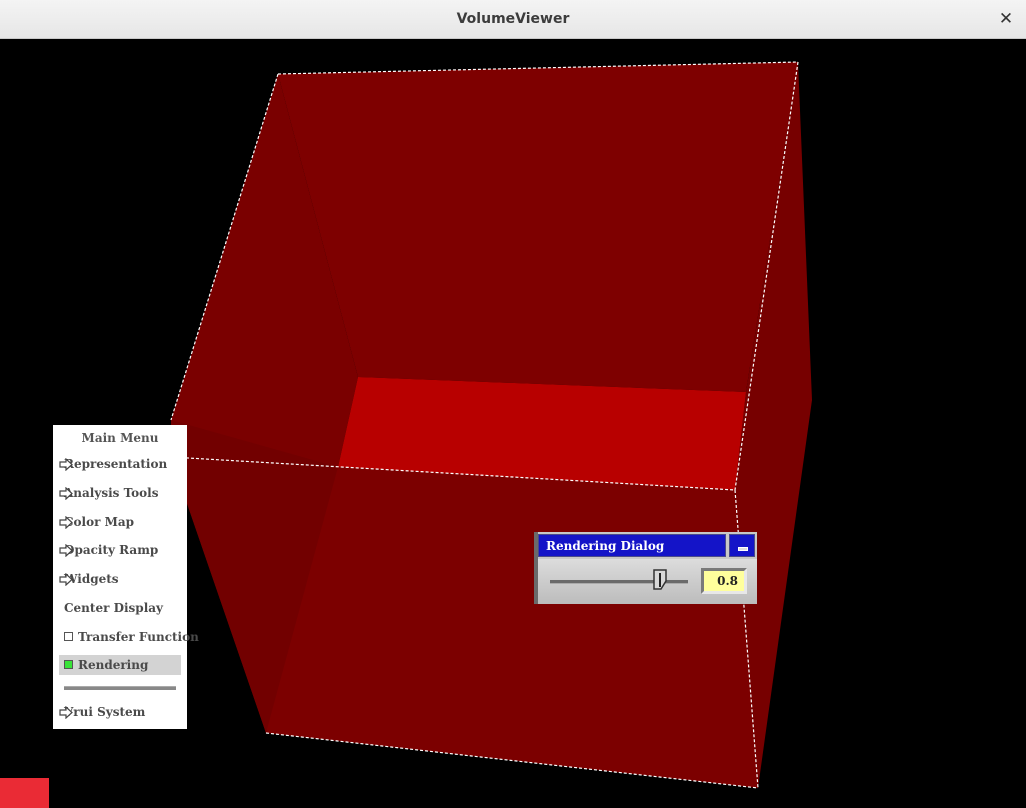 Image resolution: width=1026 pixels, height=808 pixels. I want to click on minimize-icon, so click(743, 549).